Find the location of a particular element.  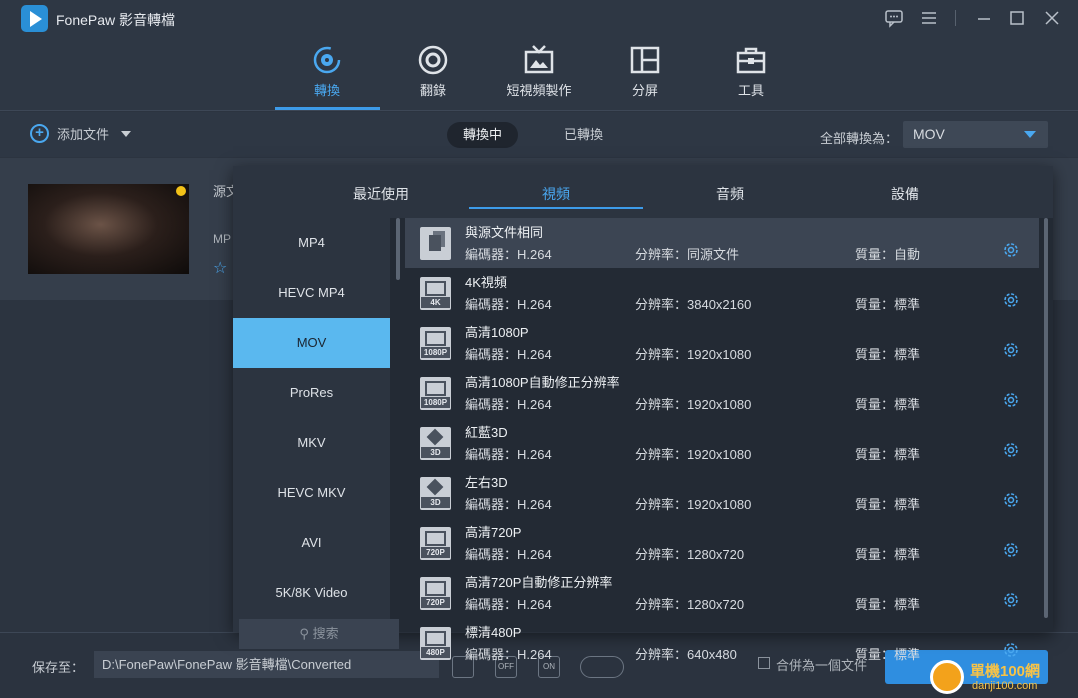

watermark-title: 單機100網 is located at coordinates (1005, 671).